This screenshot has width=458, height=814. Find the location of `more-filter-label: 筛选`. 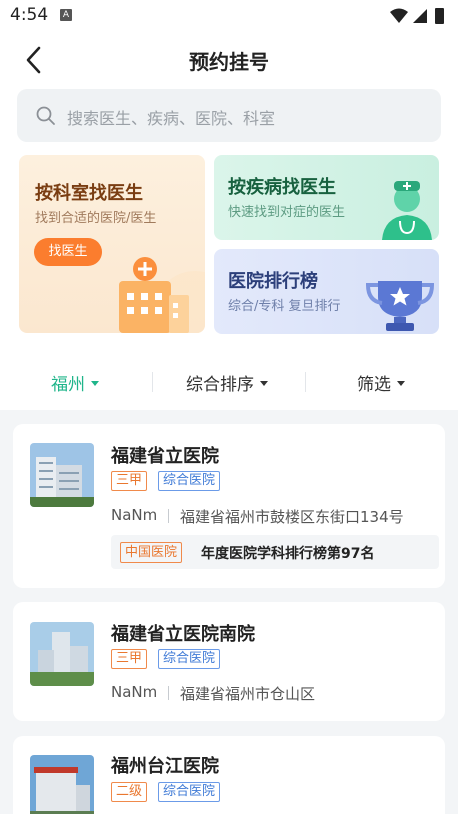

more-filter-label: 筛选 is located at coordinates (374, 385).